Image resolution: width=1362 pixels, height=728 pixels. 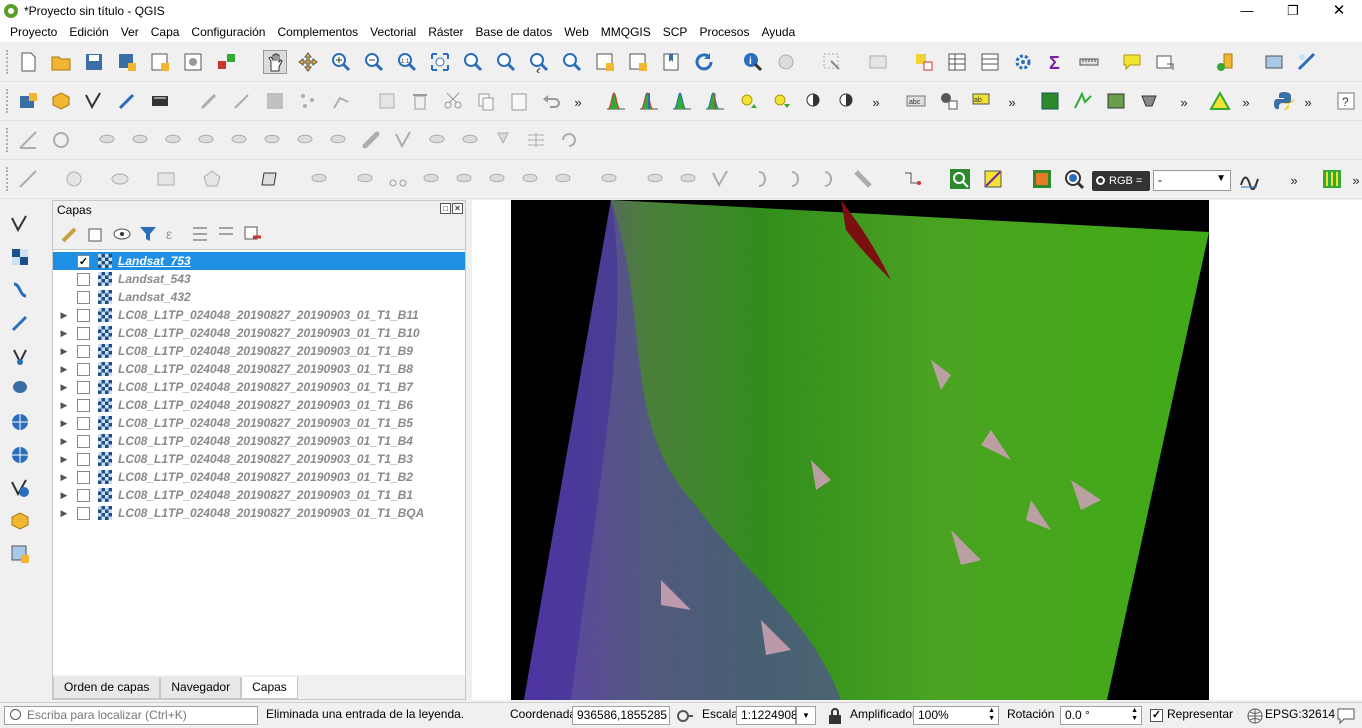 What do you see at coordinates (982, 101) in the screenshot?
I see `label-toolbar-icon: ab` at bounding box center [982, 101].